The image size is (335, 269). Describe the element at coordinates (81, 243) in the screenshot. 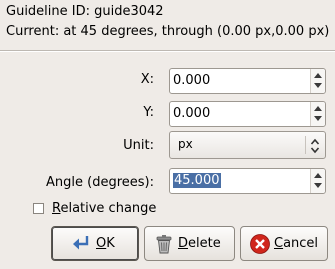

I see `ok-arrow-icon` at that location.